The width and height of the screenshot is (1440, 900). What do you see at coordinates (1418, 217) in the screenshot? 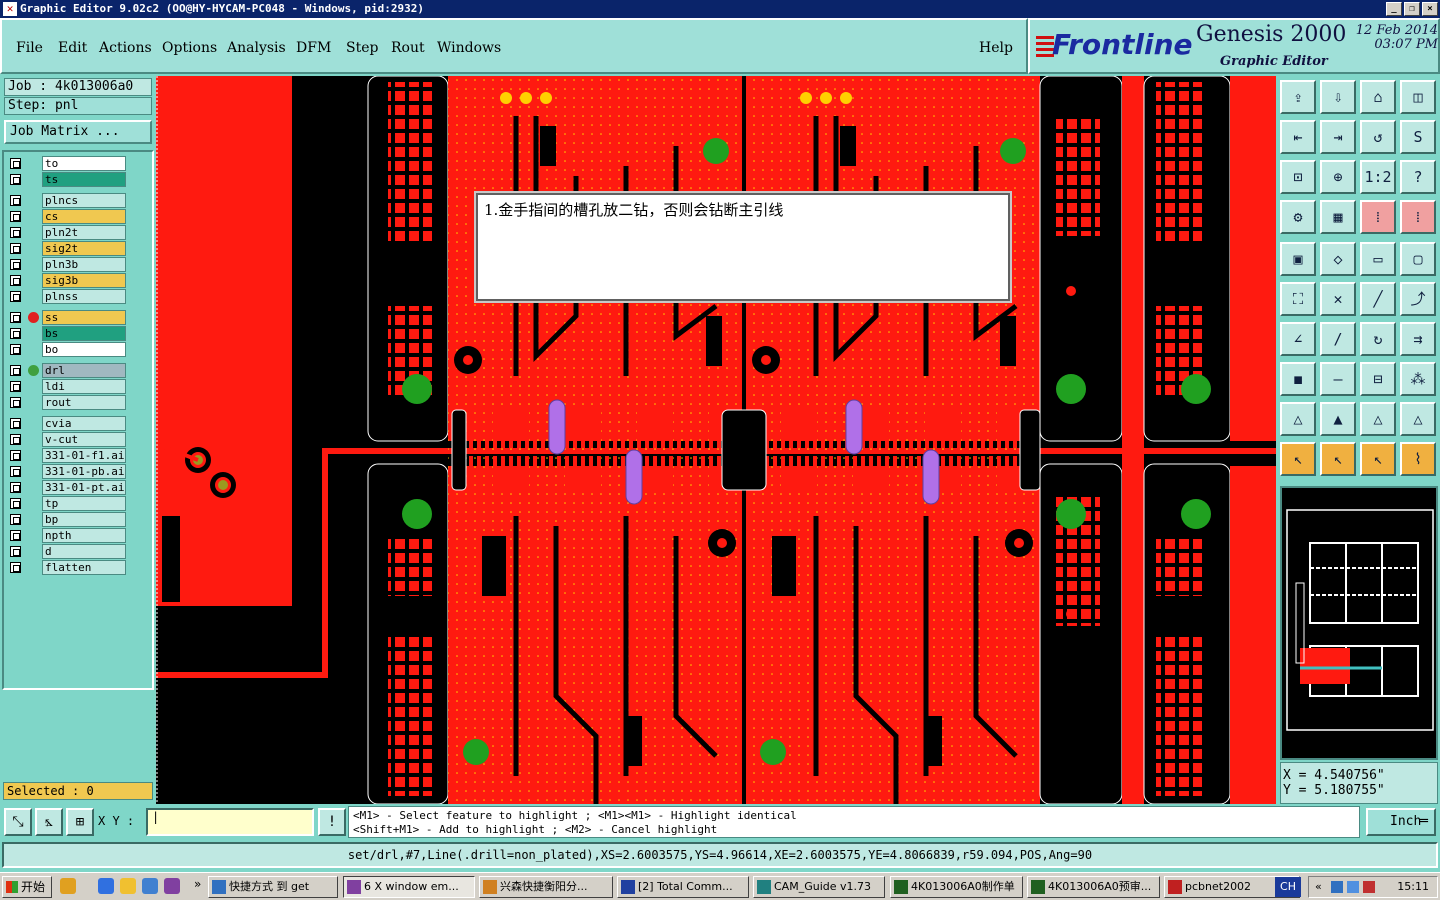
I see `tool-drill2-icon: ⁞` at bounding box center [1418, 217].